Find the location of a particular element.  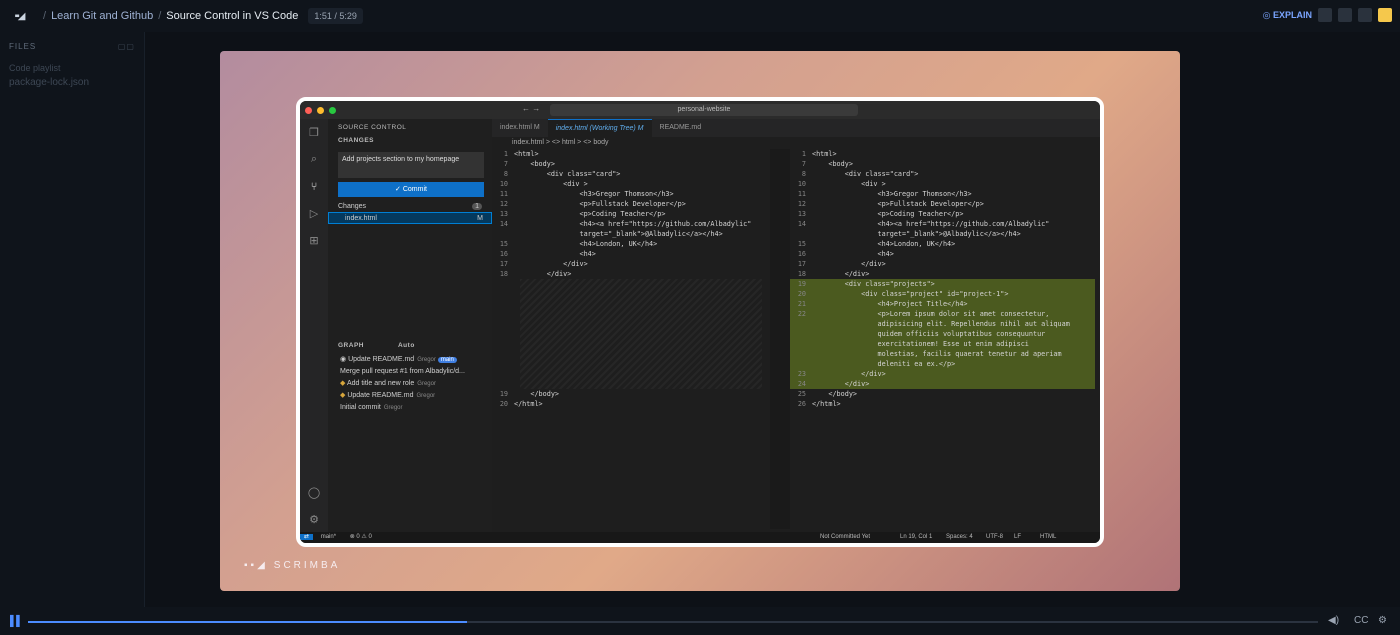

code-text: deleniti ea ex.</p> is located at coordinates (884, 364).